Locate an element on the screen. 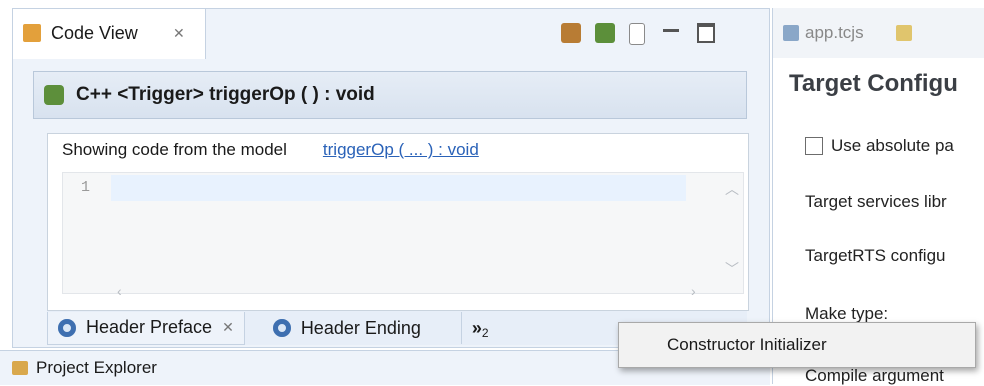  tab-overflow-button: » 2 is located at coordinates (479, 328).